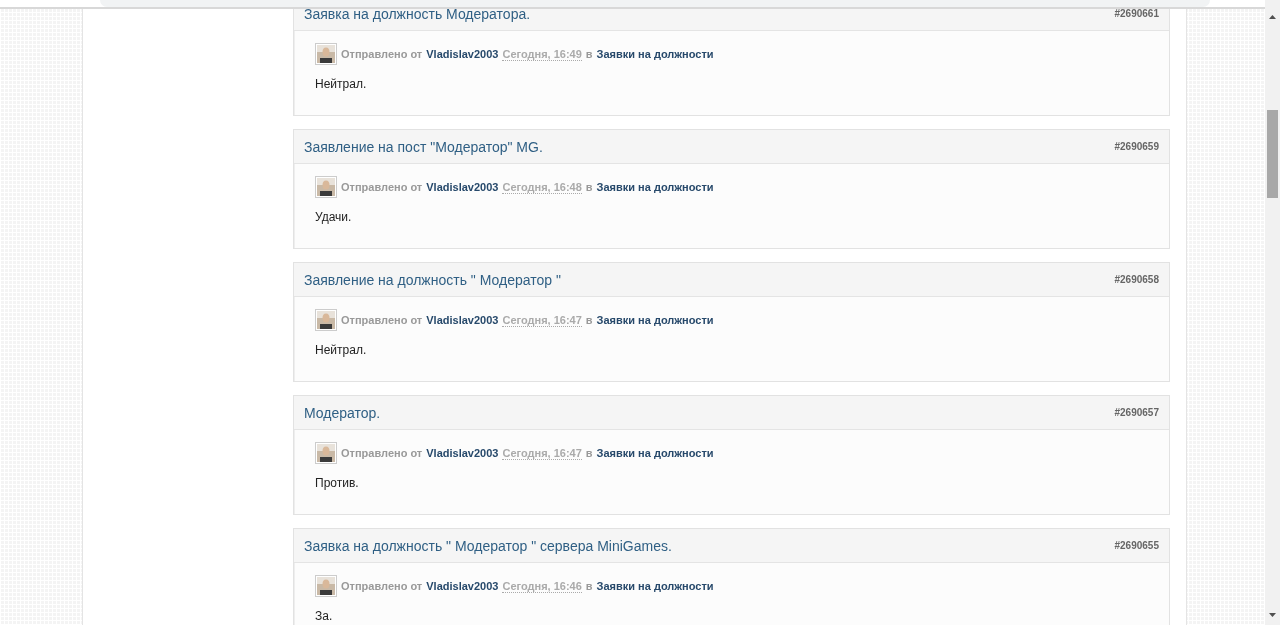  Describe the element at coordinates (1136, 412) in the screenshot. I see `post-id: #2690657` at that location.